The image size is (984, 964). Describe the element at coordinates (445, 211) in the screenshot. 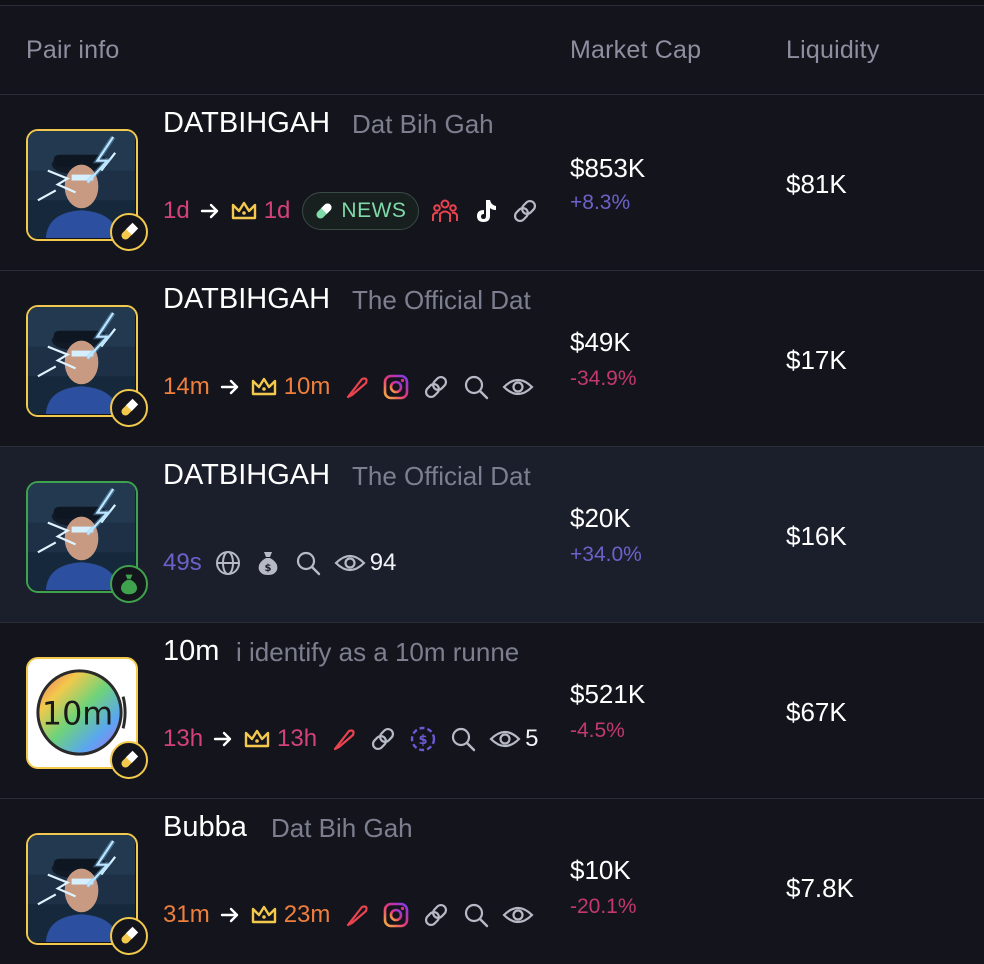

I see `community-icon` at that location.